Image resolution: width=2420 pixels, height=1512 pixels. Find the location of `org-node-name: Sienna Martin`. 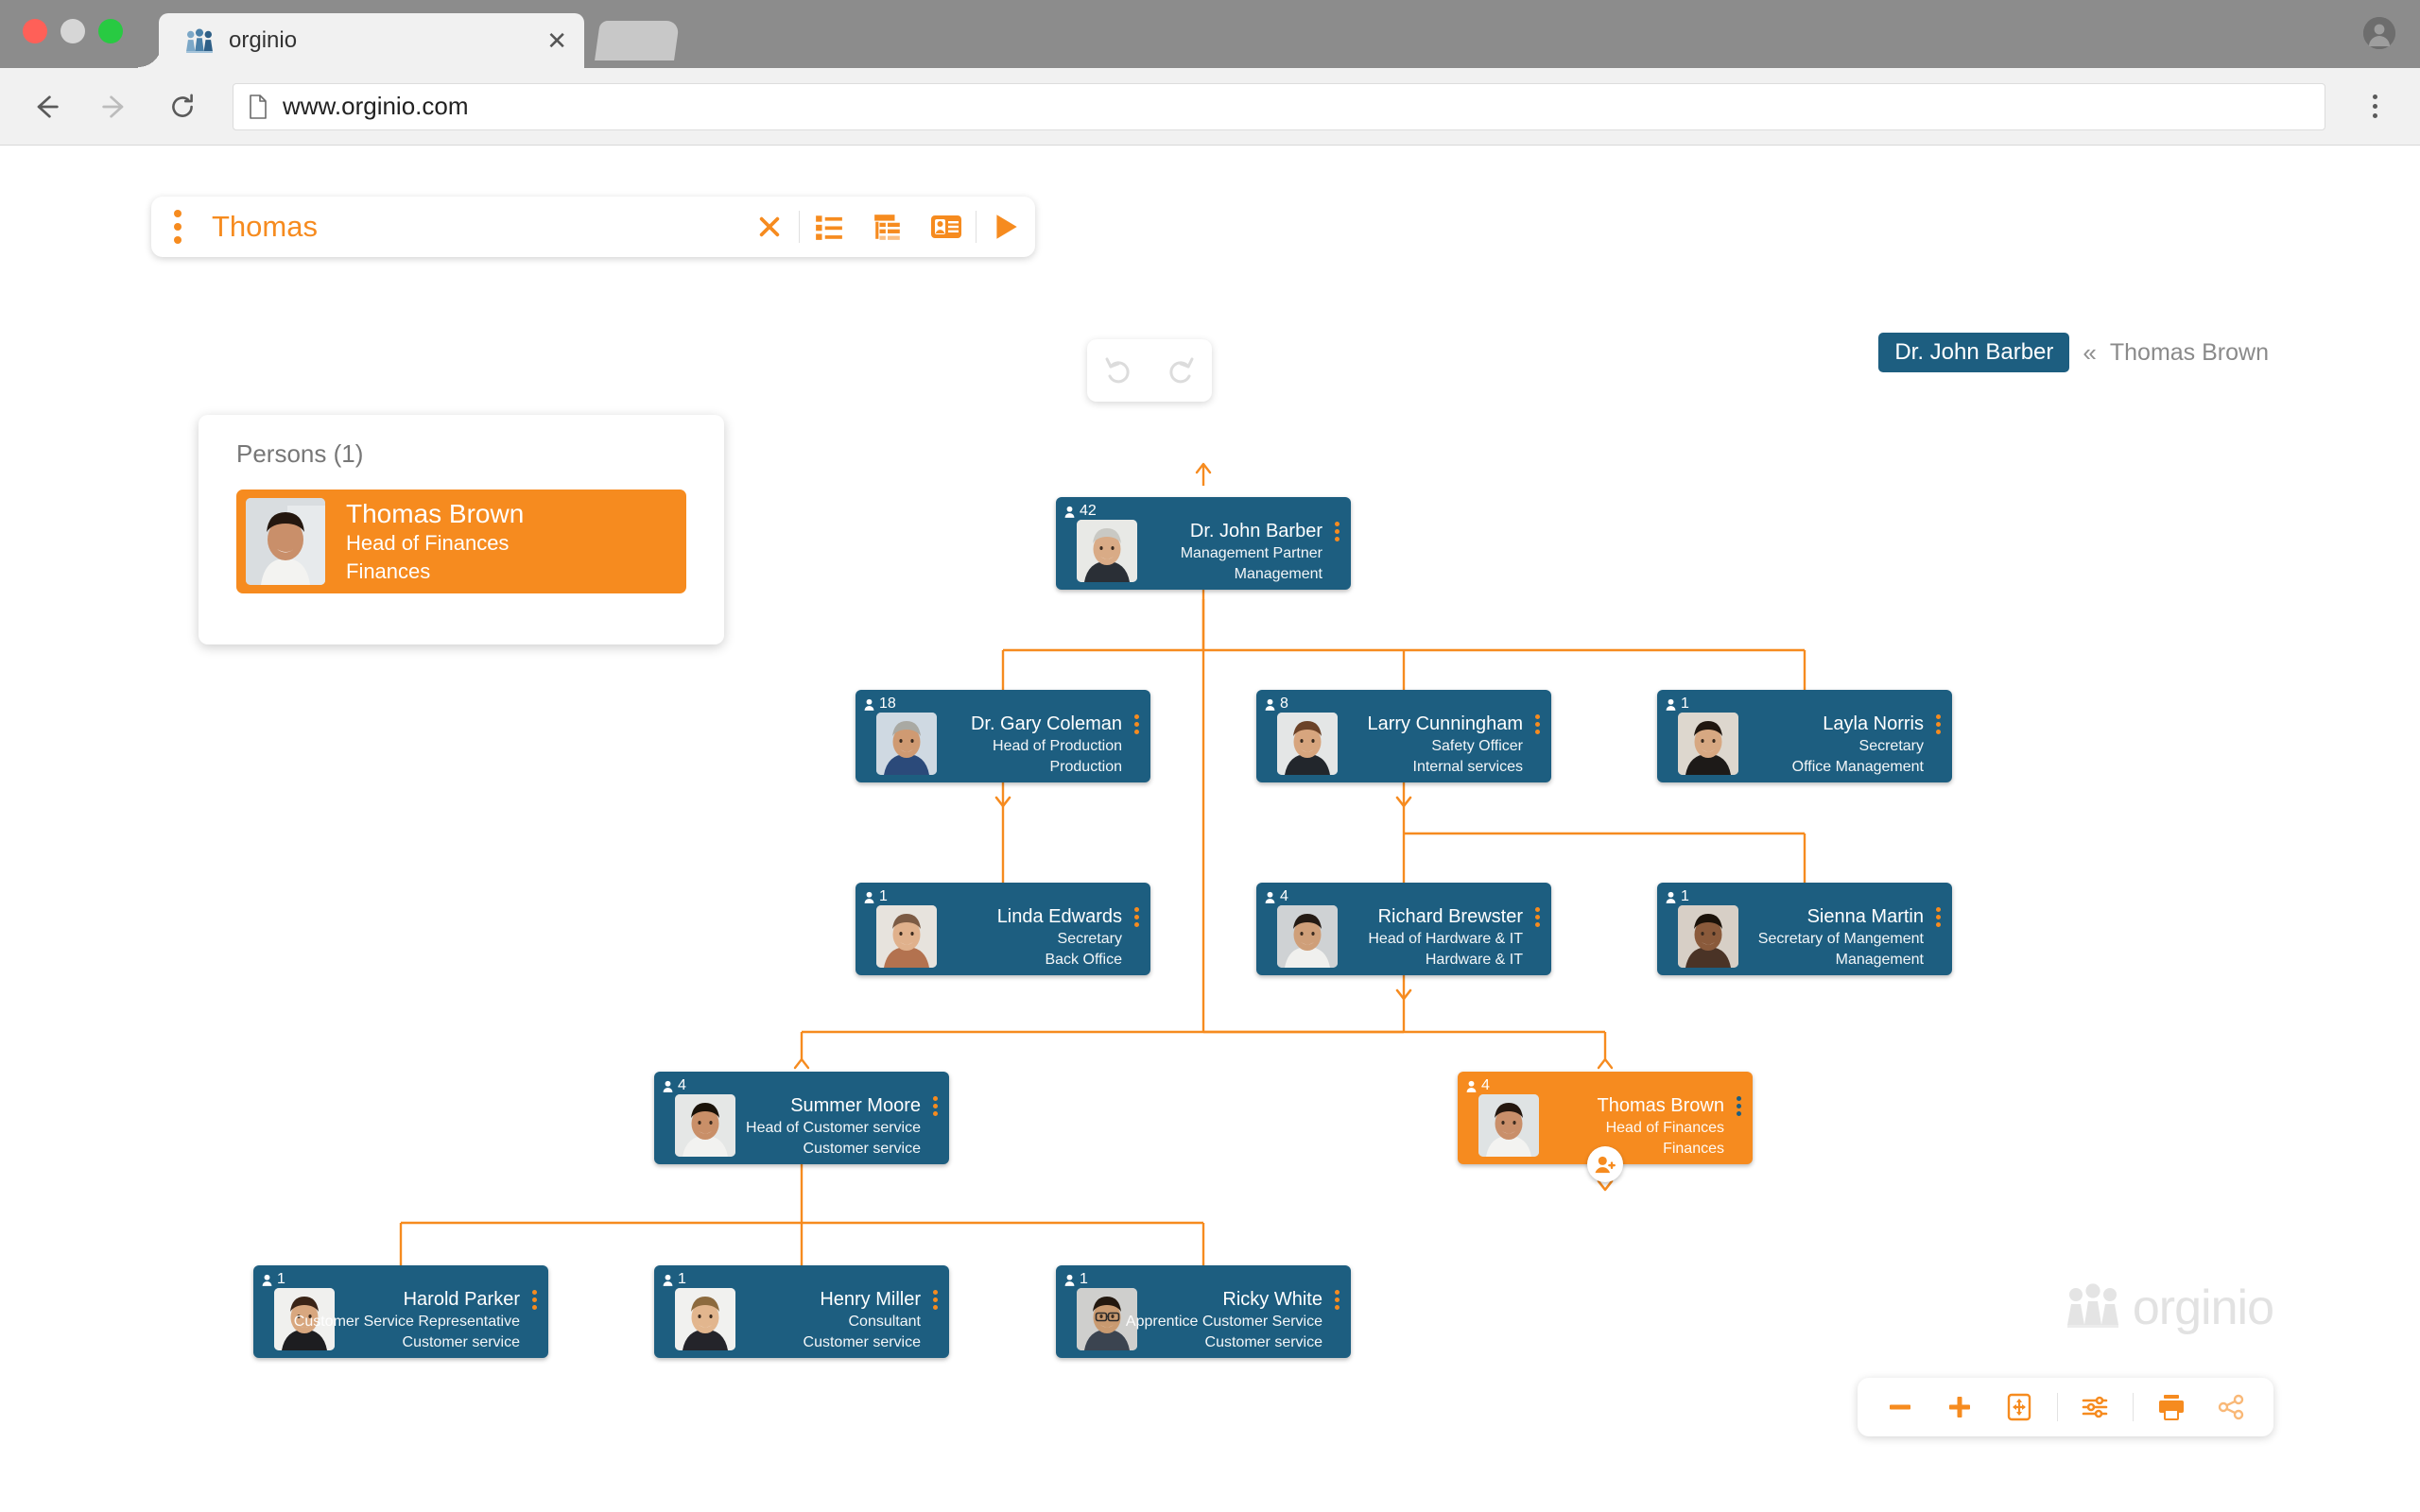

org-node-name: Sienna Martin is located at coordinates (1865, 916).